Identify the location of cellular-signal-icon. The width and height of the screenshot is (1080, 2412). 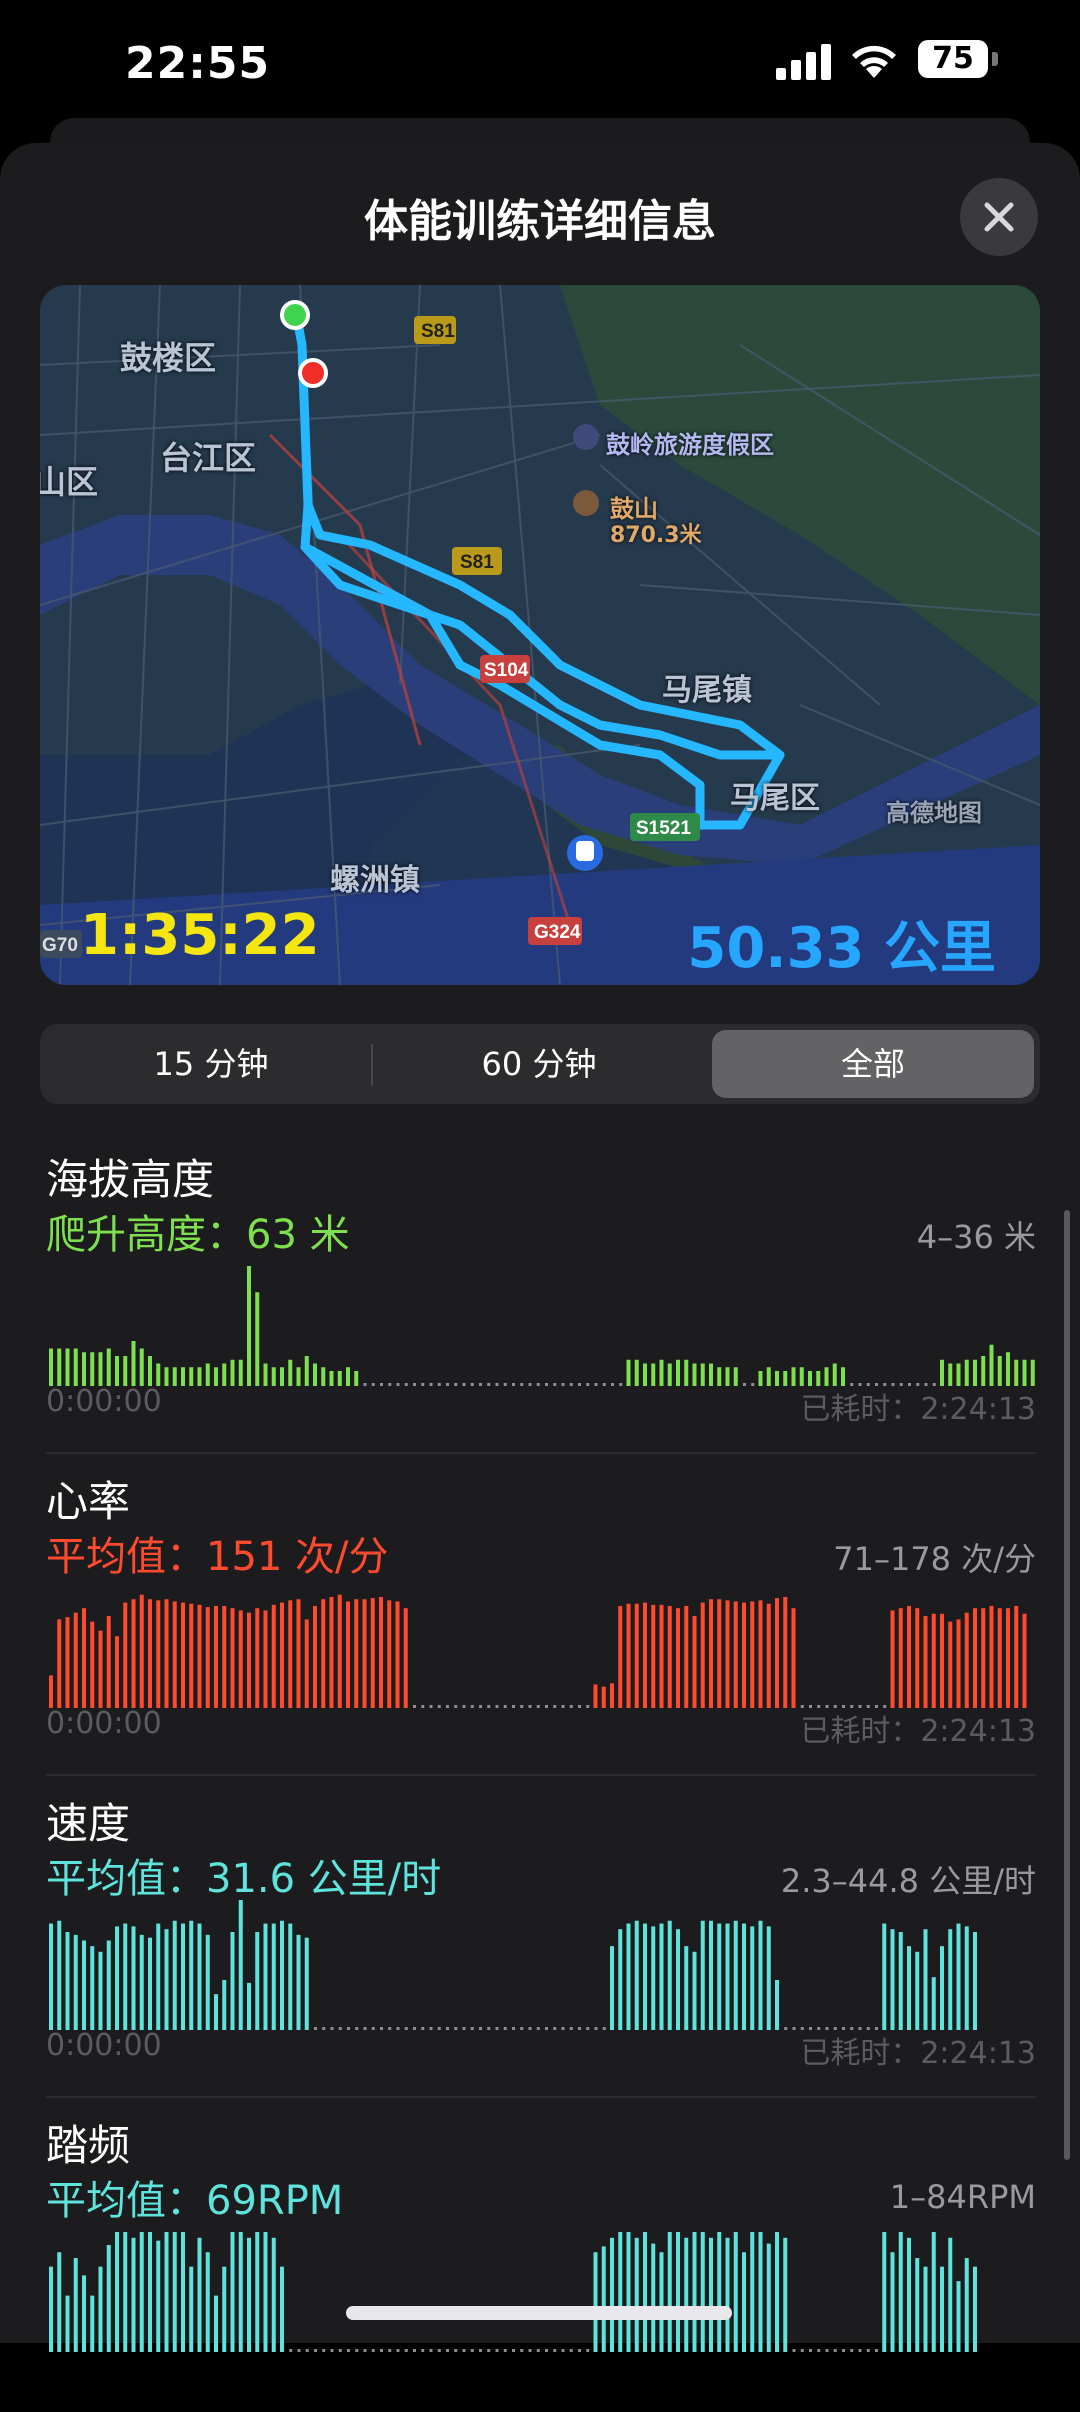
(803, 62).